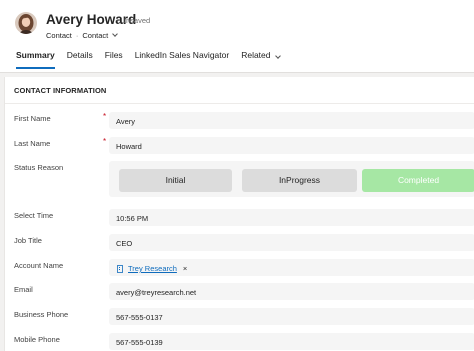  I want to click on status-reason-control: Initial InProgress Completed, so click(291, 179).